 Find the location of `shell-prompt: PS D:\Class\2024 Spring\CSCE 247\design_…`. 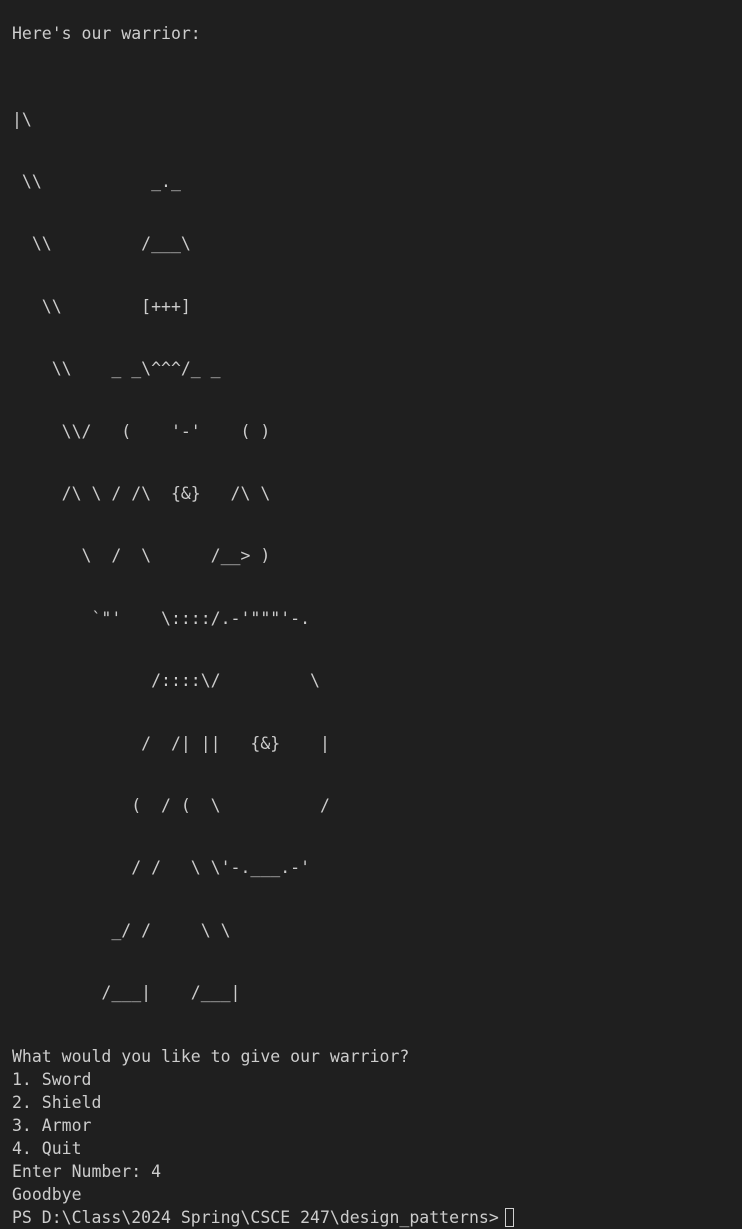

shell-prompt: PS D:\Class\2024 Spring\CSCE 247\design_… is located at coordinates (377, 1217).